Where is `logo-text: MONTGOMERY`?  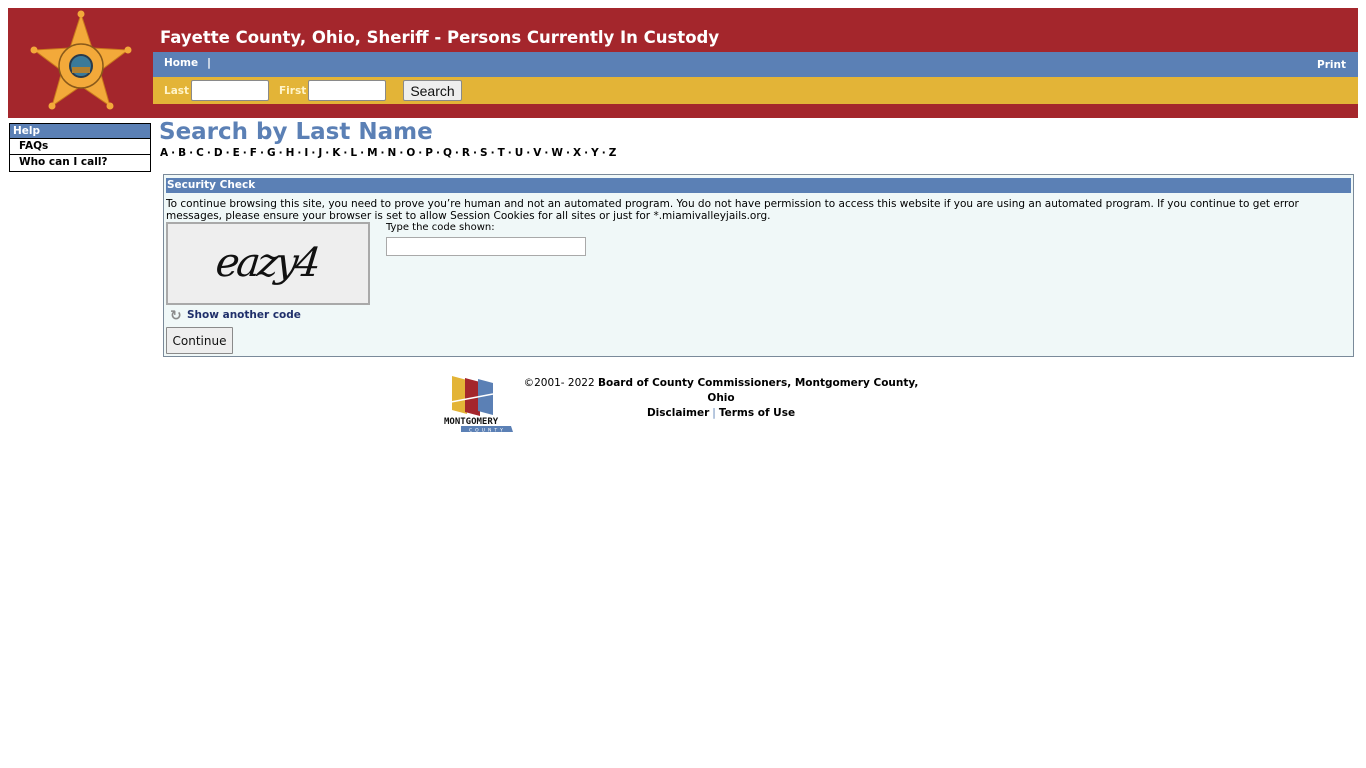
logo-text: MONTGOMERY is located at coordinates (471, 422).